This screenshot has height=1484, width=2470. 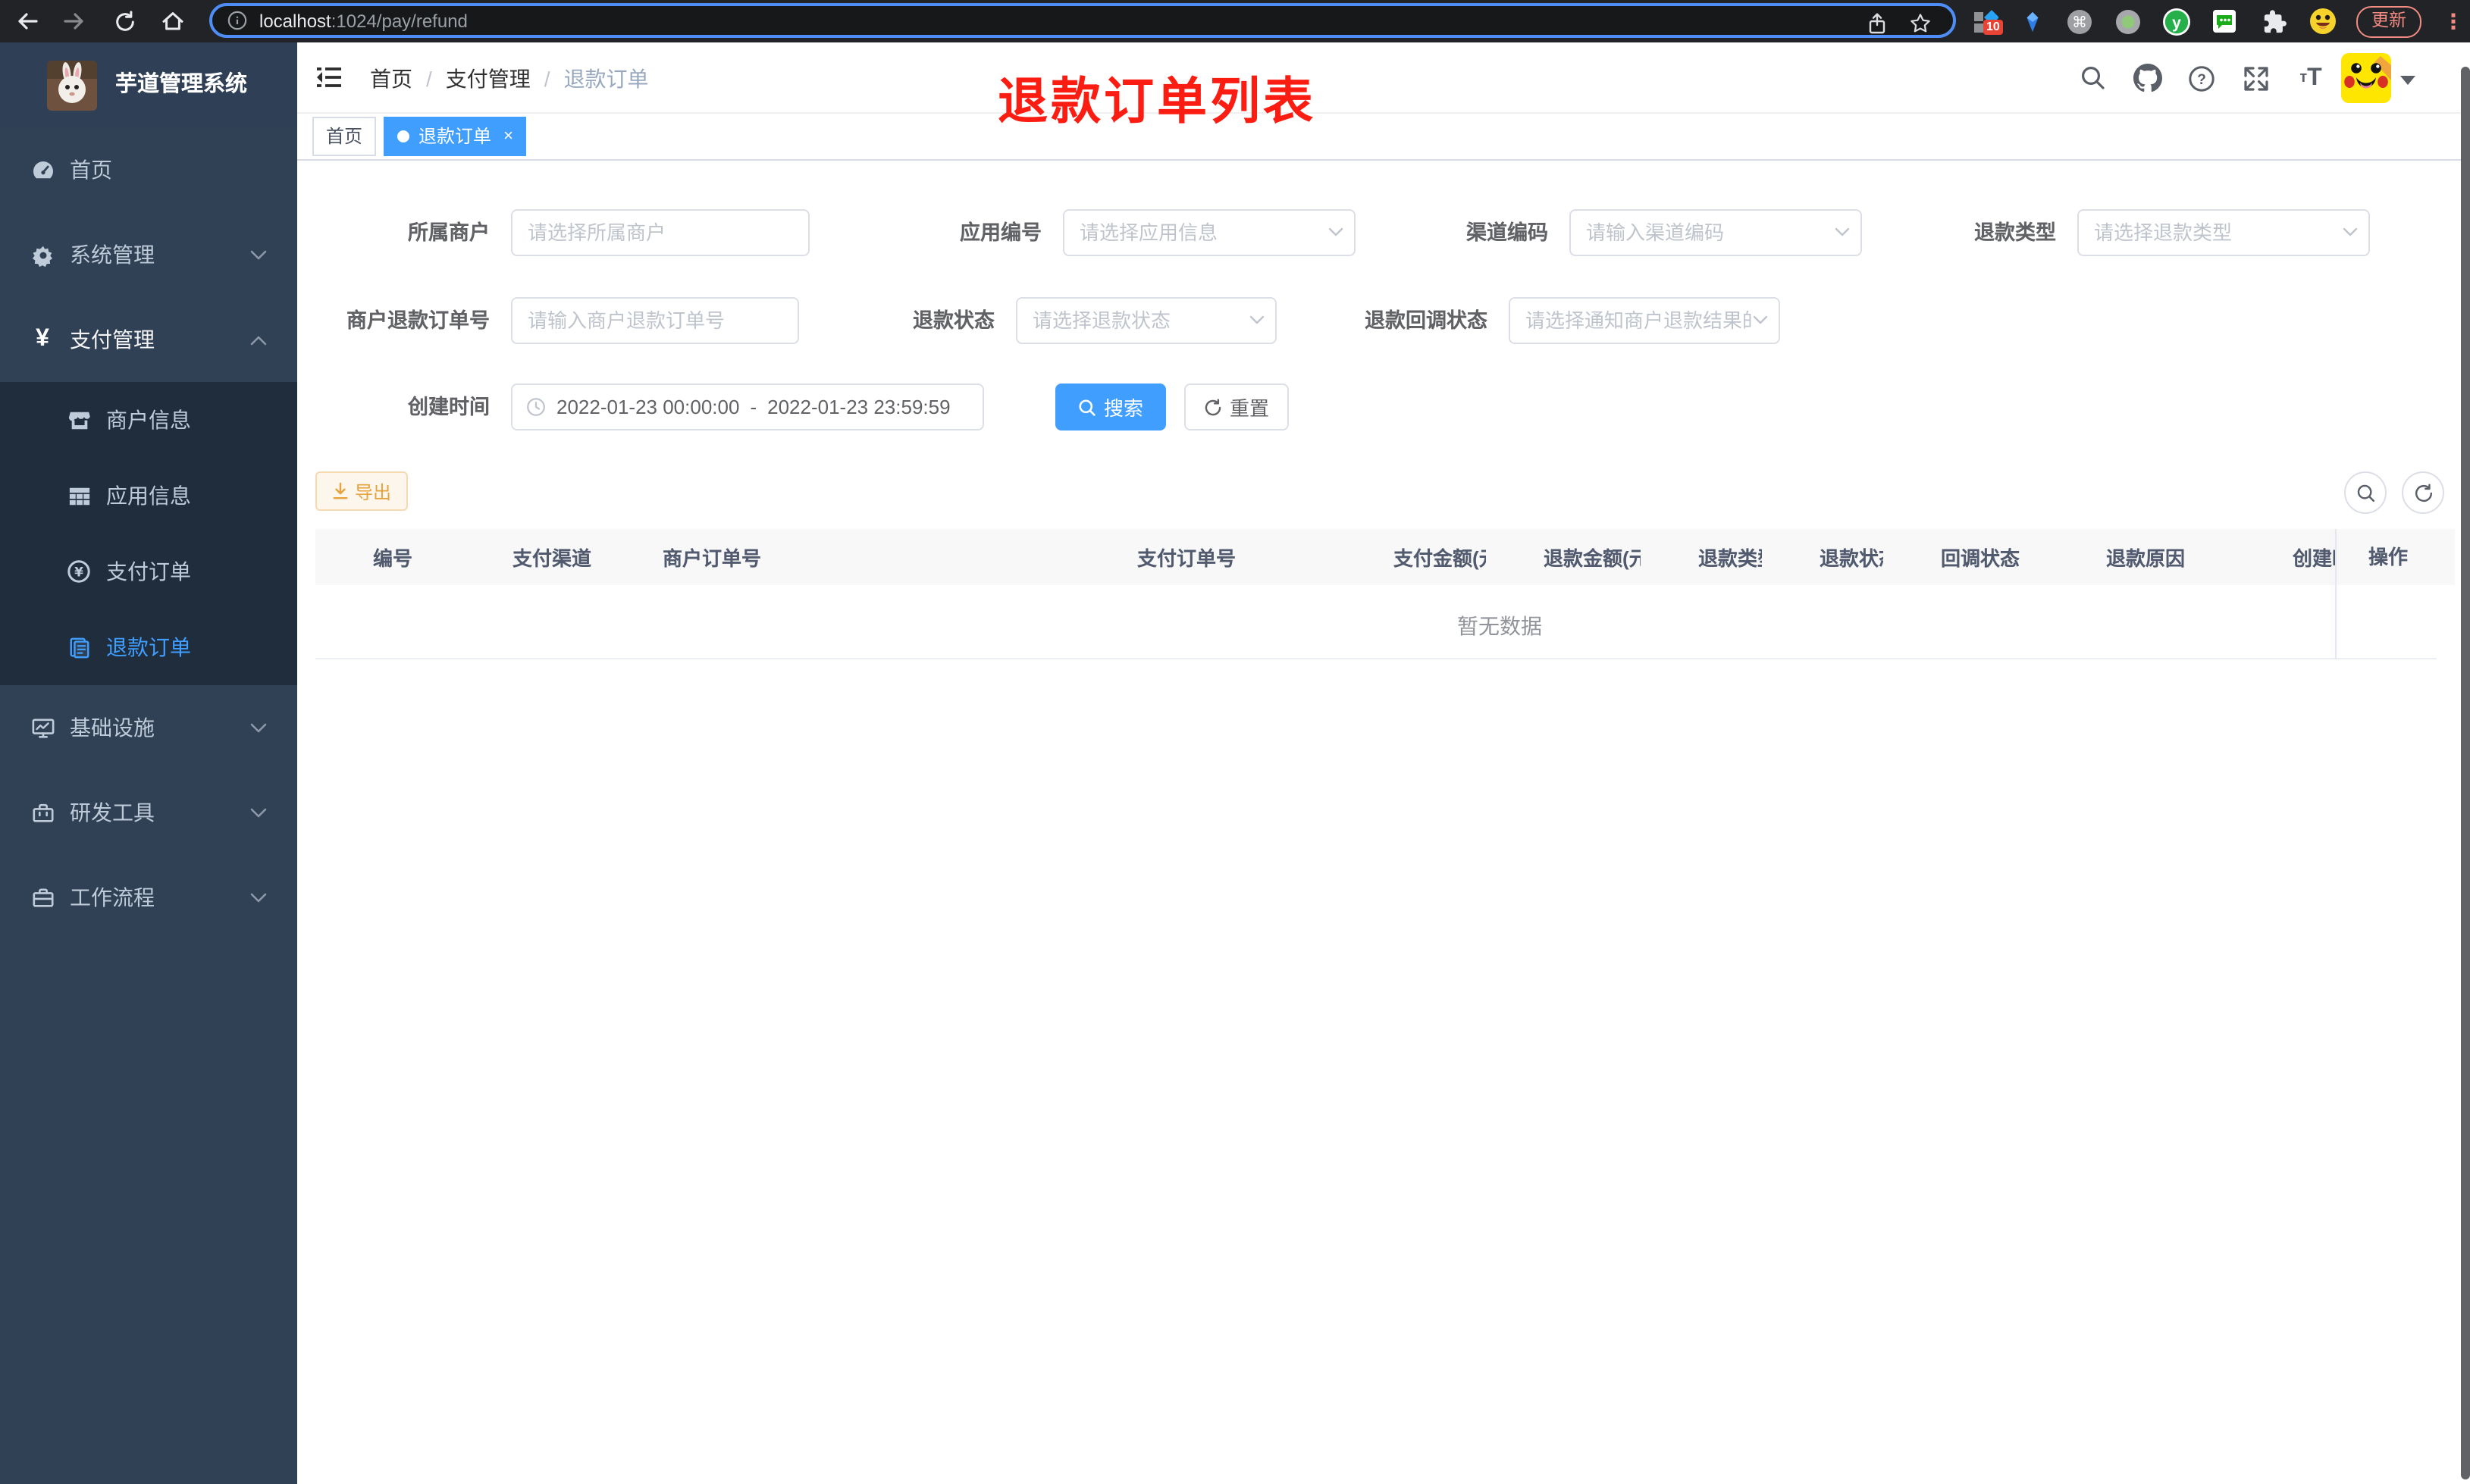 I want to click on svg-text: y, so click(x=2175, y=22).